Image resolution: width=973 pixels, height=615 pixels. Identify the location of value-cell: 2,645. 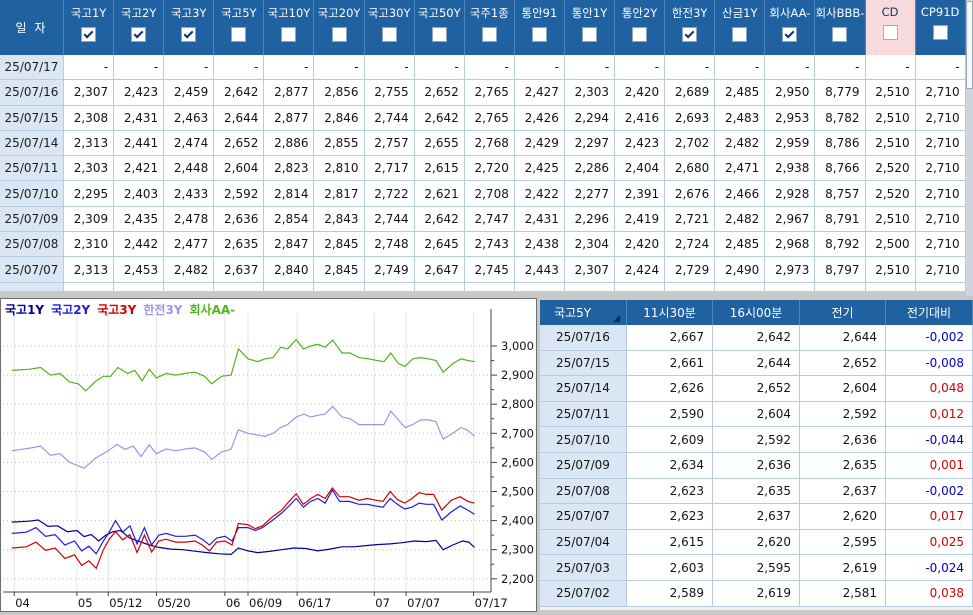
(440, 244).